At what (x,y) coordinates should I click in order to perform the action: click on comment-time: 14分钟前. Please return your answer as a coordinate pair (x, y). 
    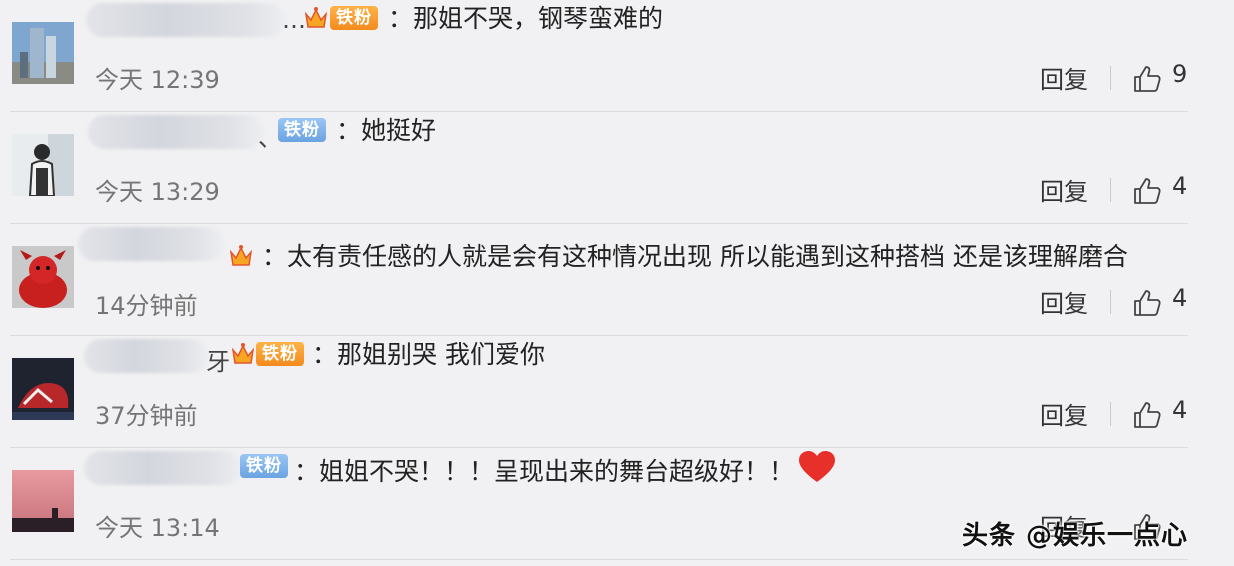
    Looking at the image, I should click on (146, 306).